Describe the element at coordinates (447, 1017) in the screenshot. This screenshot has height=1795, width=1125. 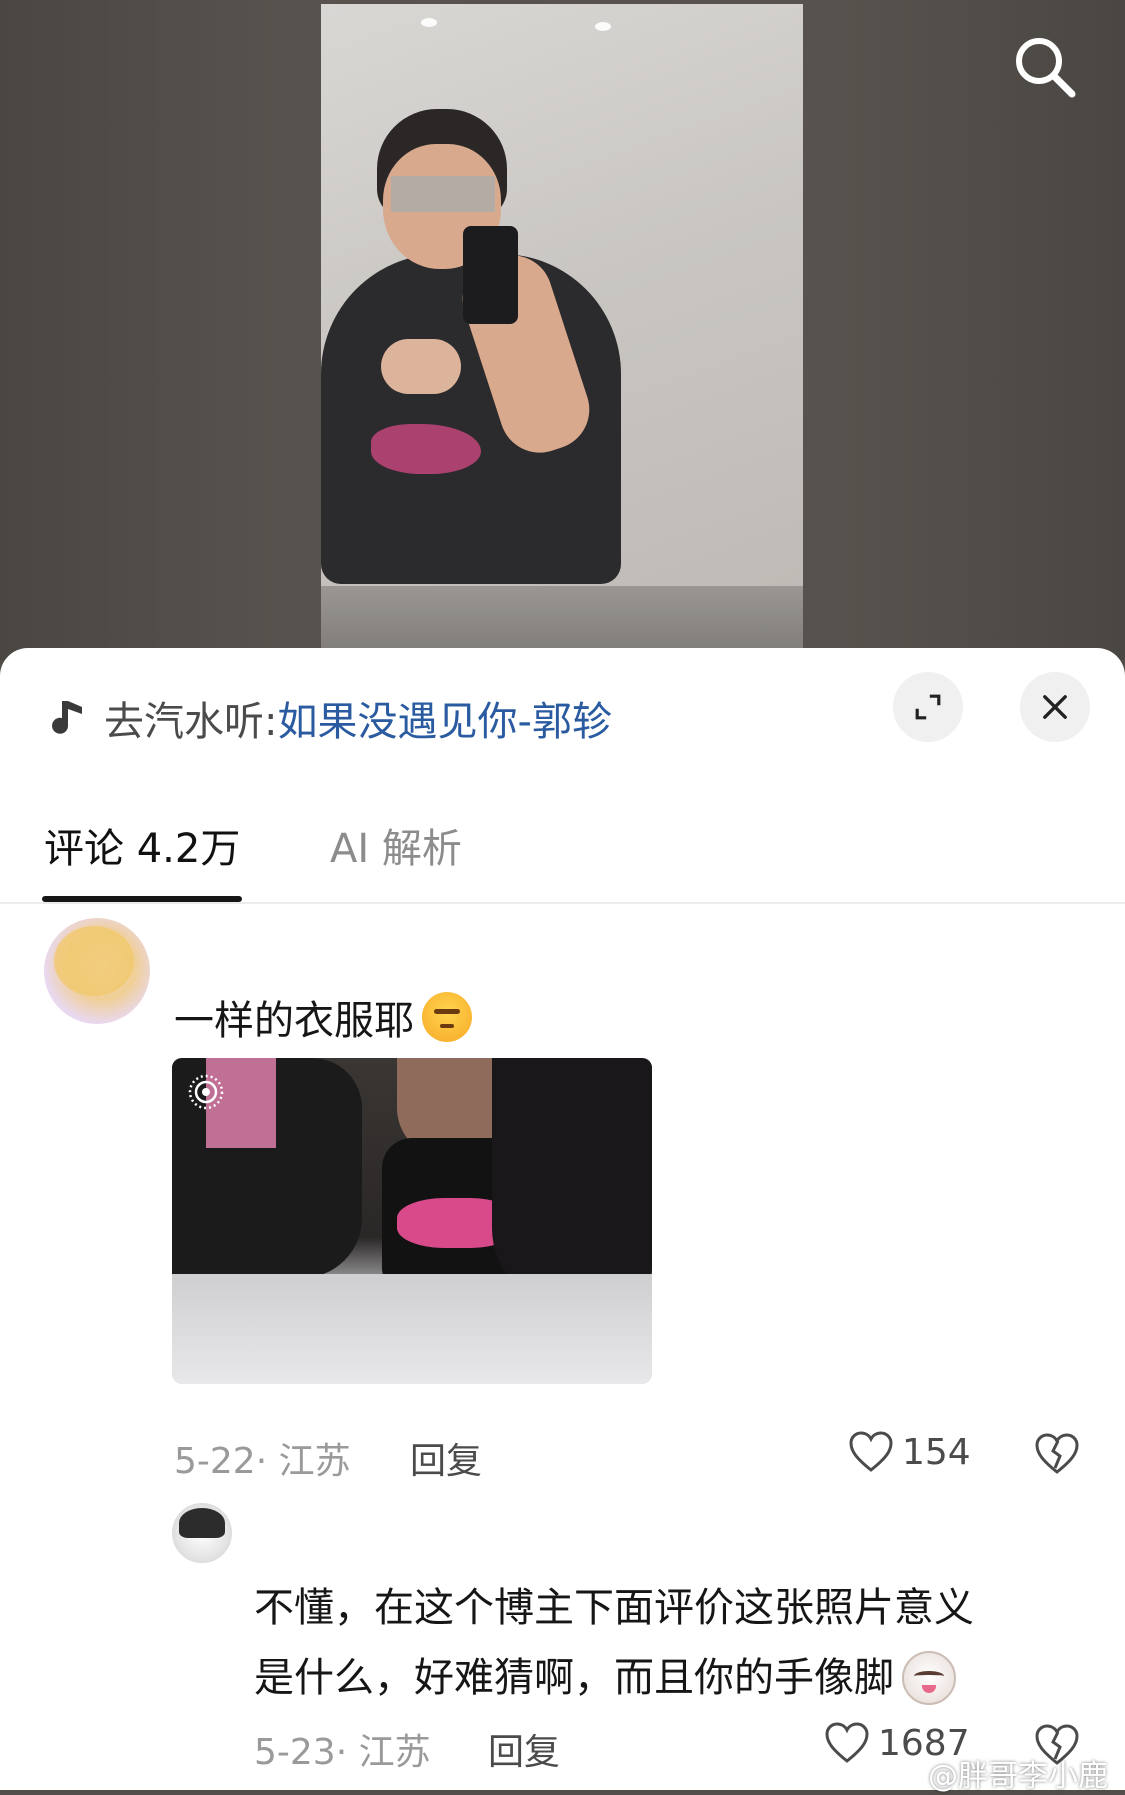
I see `smirk-emoji-icon` at that location.